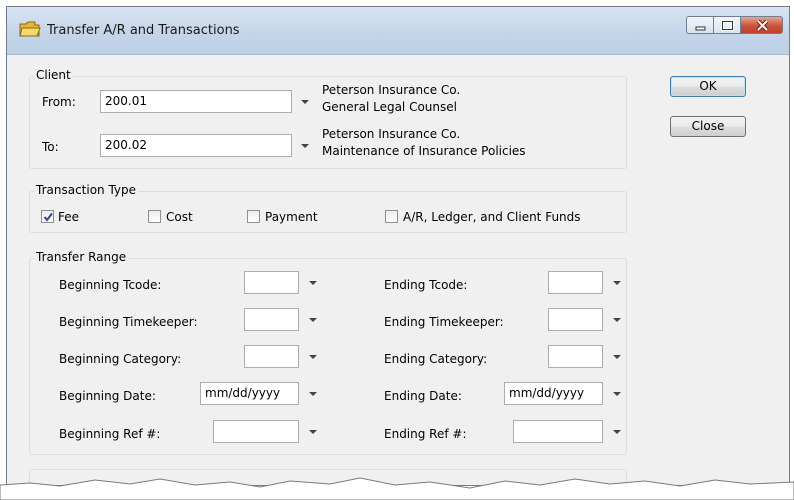 The width and height of the screenshot is (794, 500). I want to click on beginning-category-input, so click(271, 356).